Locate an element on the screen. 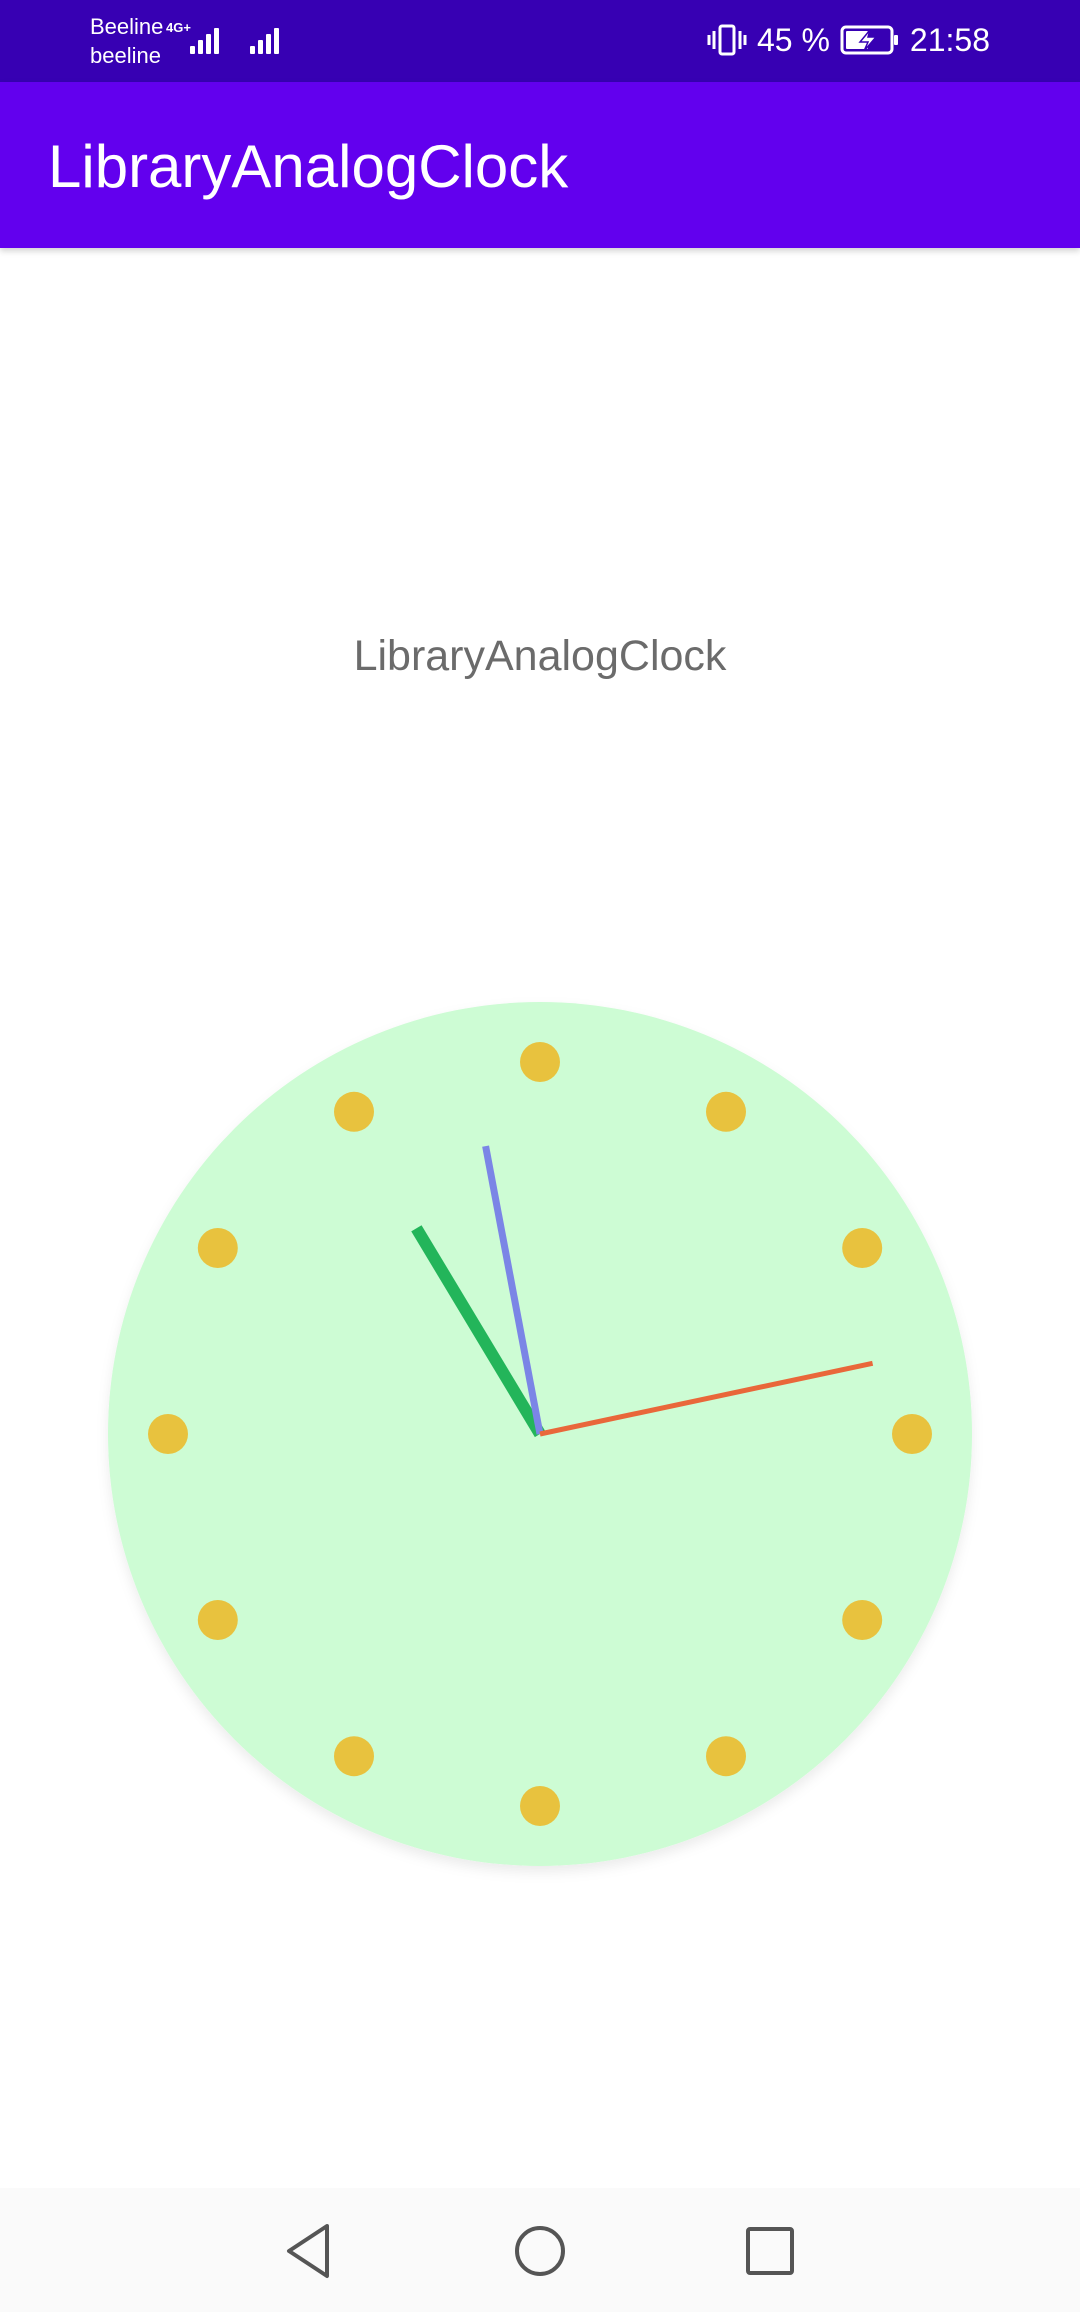 This screenshot has width=1080, height=2312. vibrate-icon is located at coordinates (727, 40).